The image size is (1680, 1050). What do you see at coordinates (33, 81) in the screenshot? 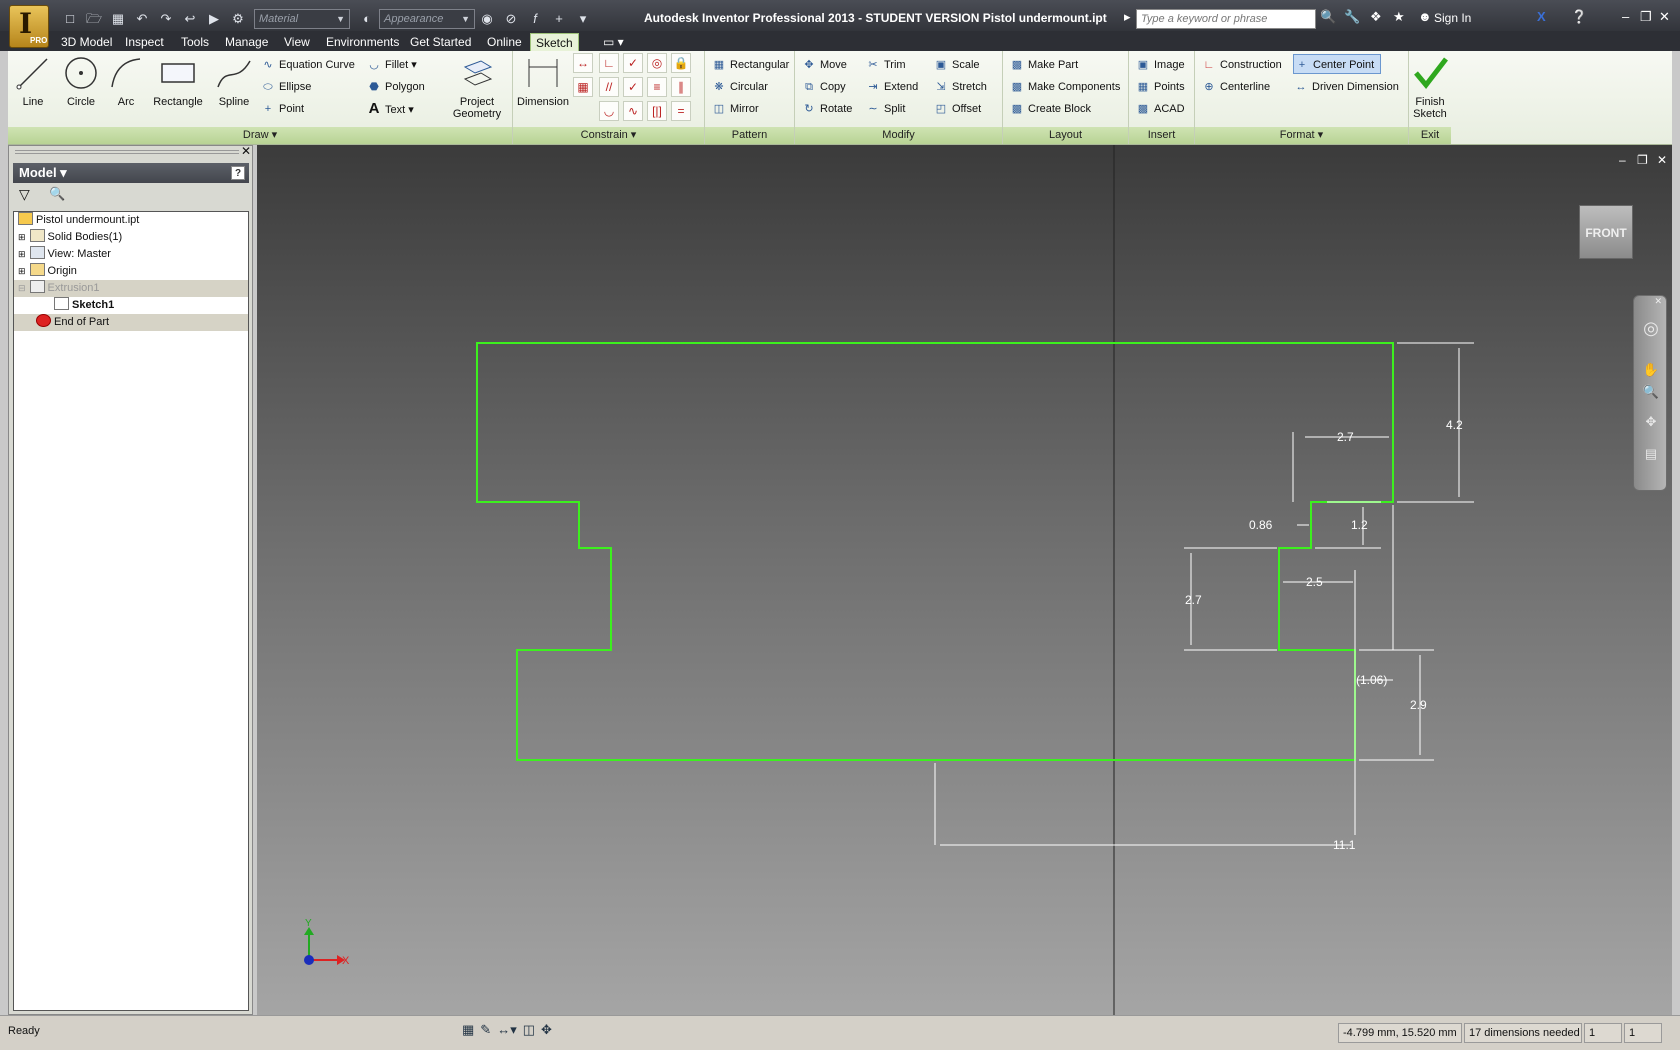
I see `line-button: Line` at bounding box center [33, 81].